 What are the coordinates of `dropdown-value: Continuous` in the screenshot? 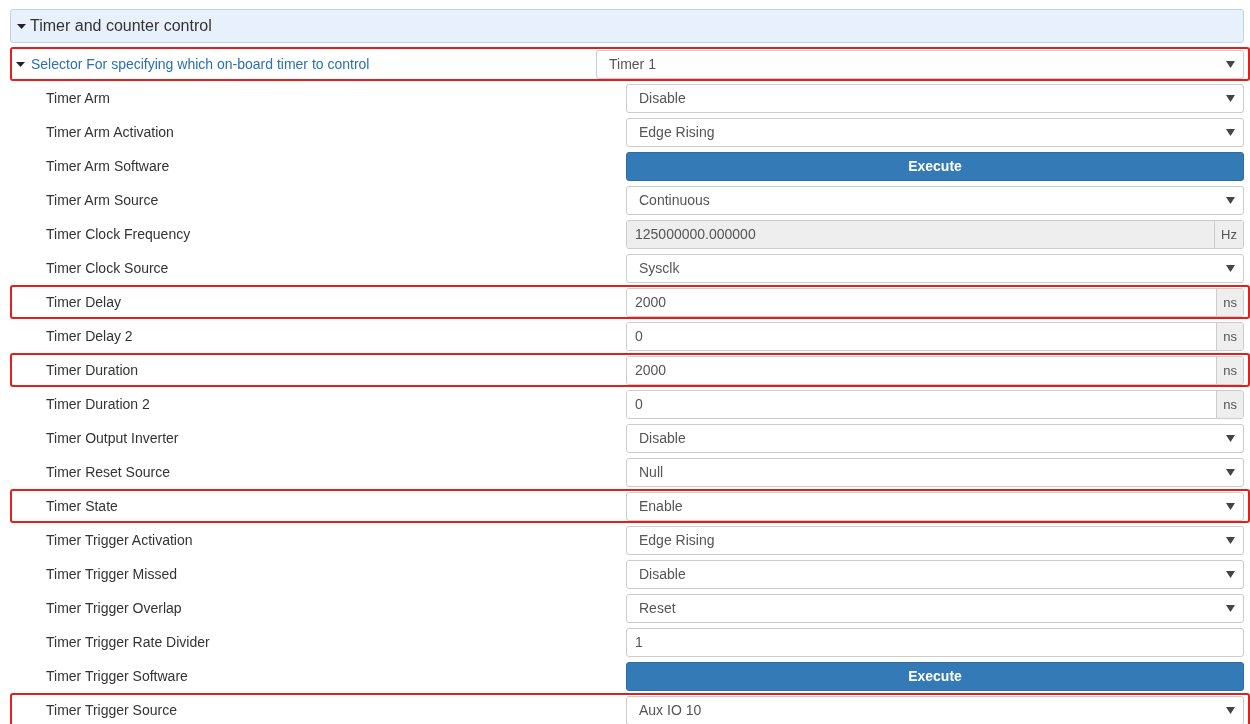 It's located at (674, 200).